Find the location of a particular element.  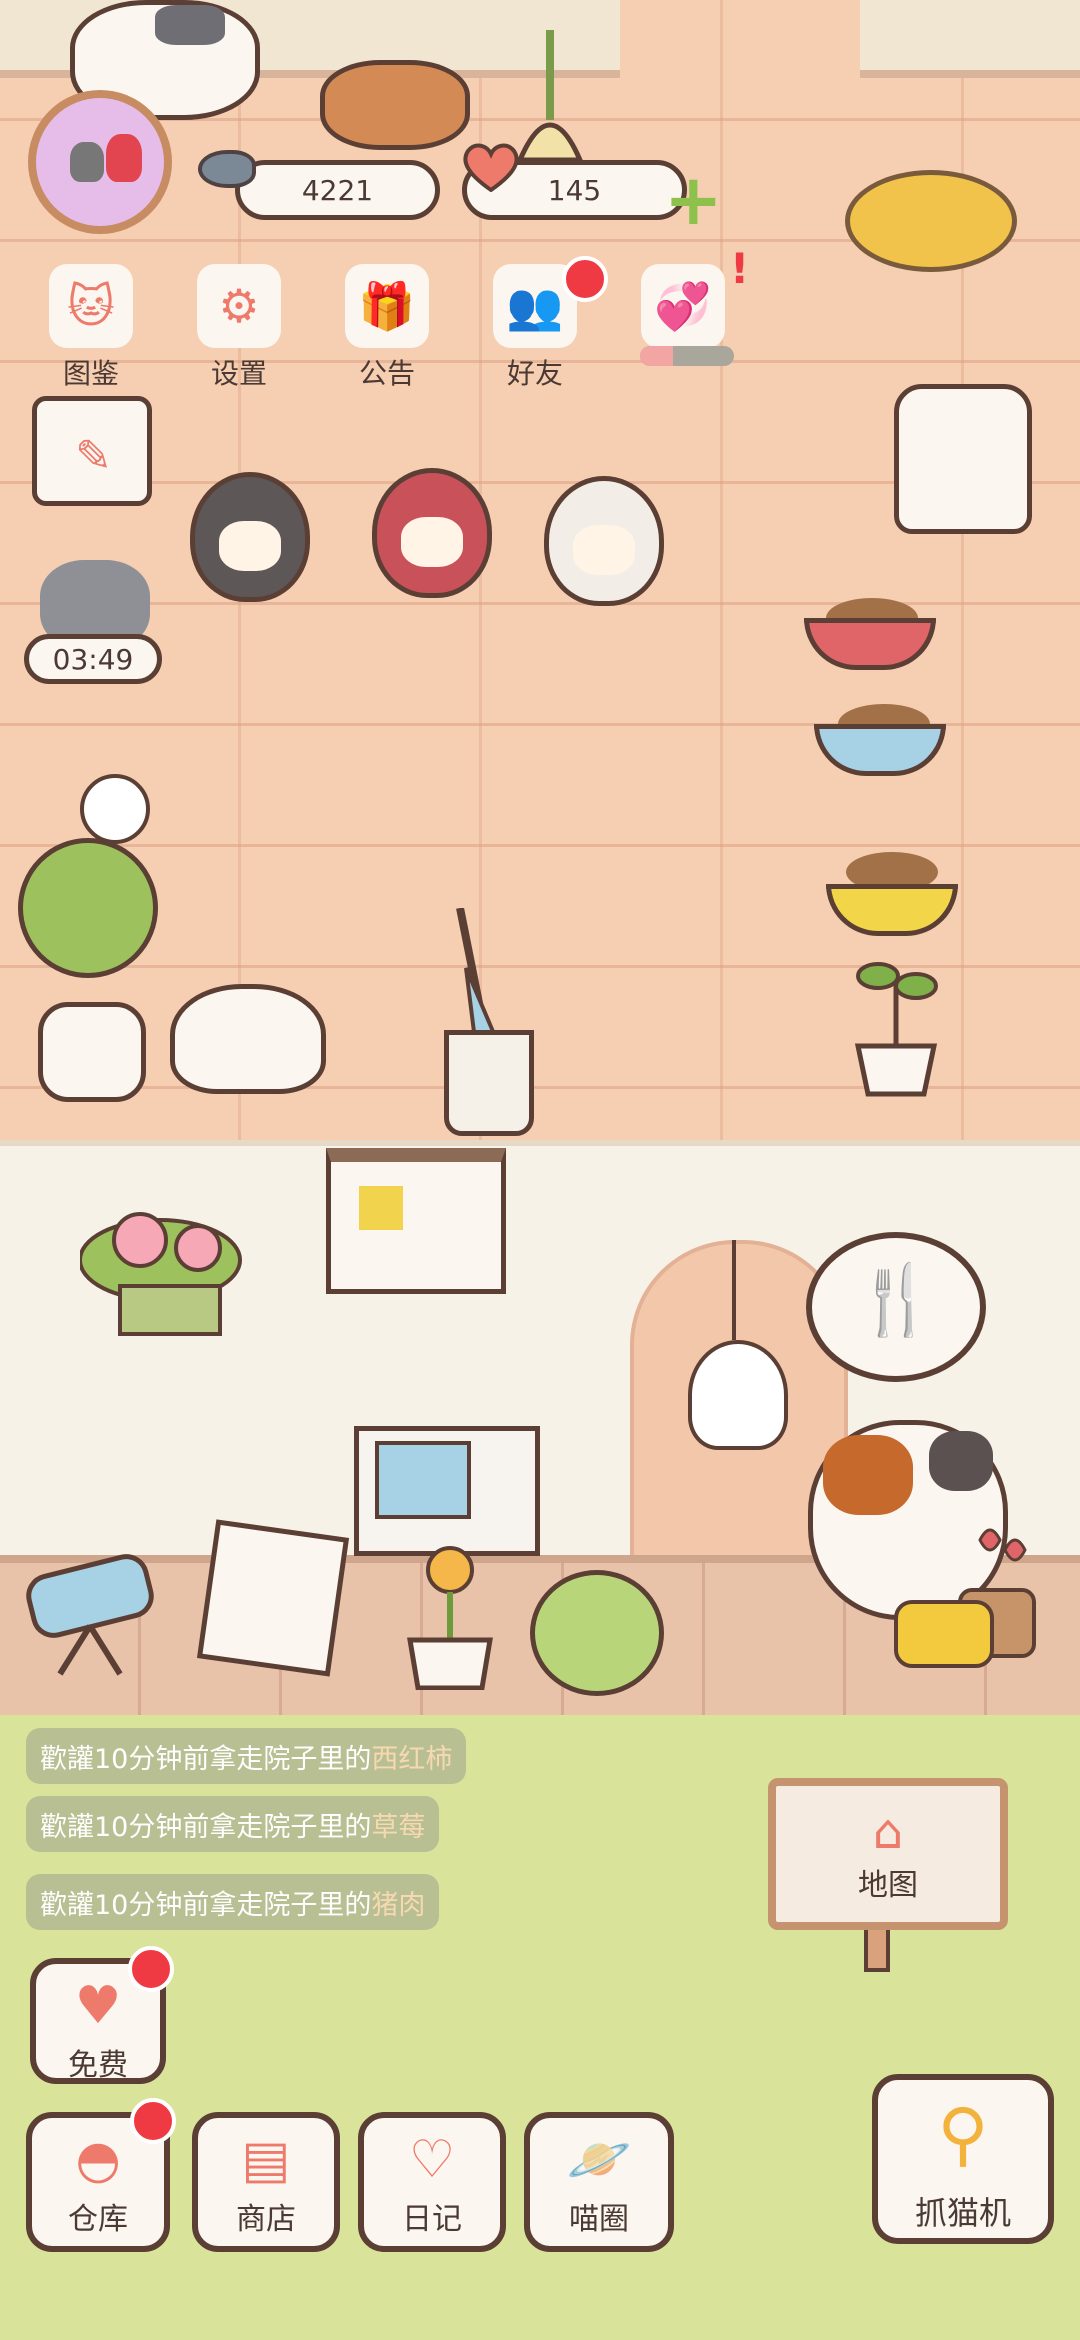

cat-head-icon: 🐱 is located at coordinates (91, 306).